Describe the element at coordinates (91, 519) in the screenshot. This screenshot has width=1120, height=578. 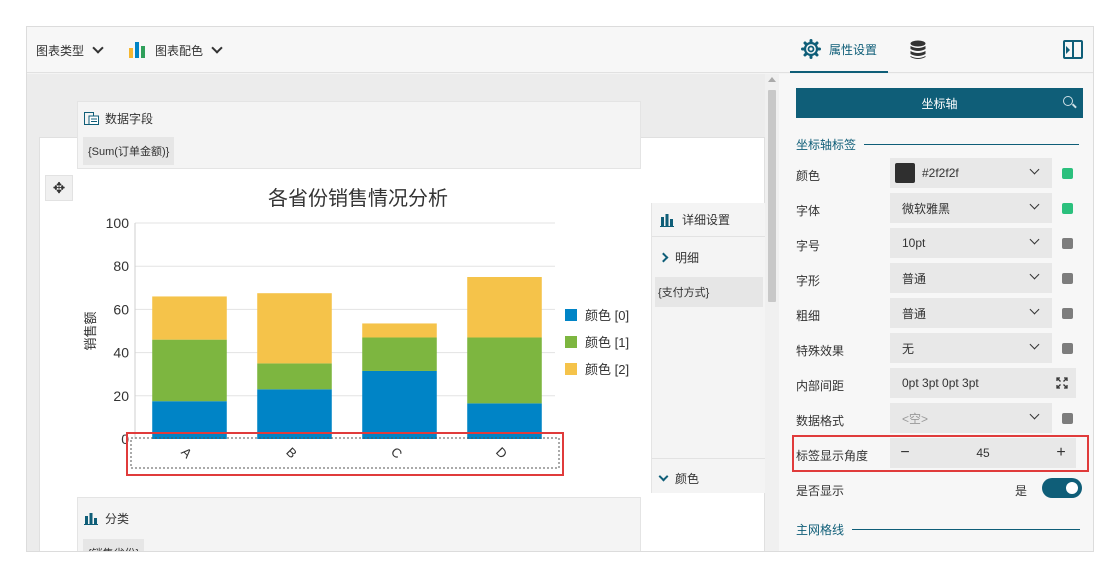
I see `category-icon` at that location.